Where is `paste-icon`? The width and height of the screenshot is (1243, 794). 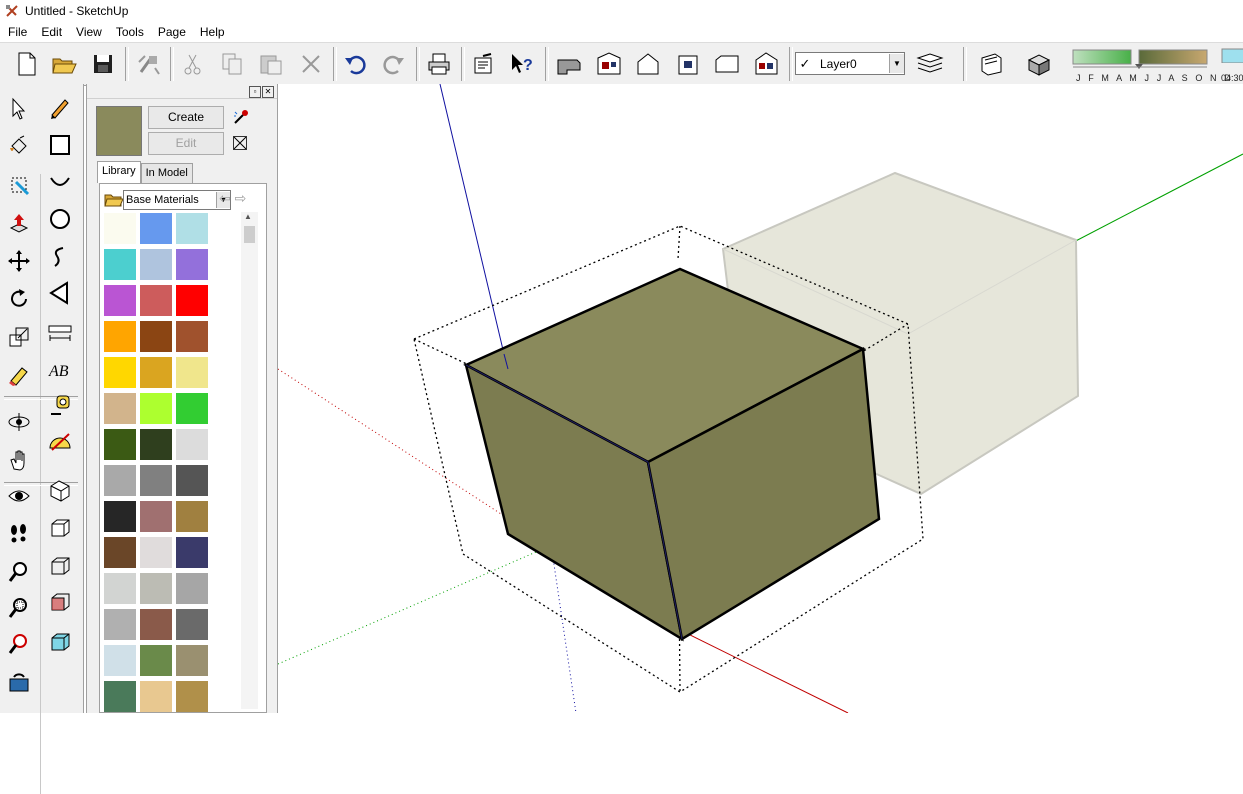 paste-icon is located at coordinates (271, 64).